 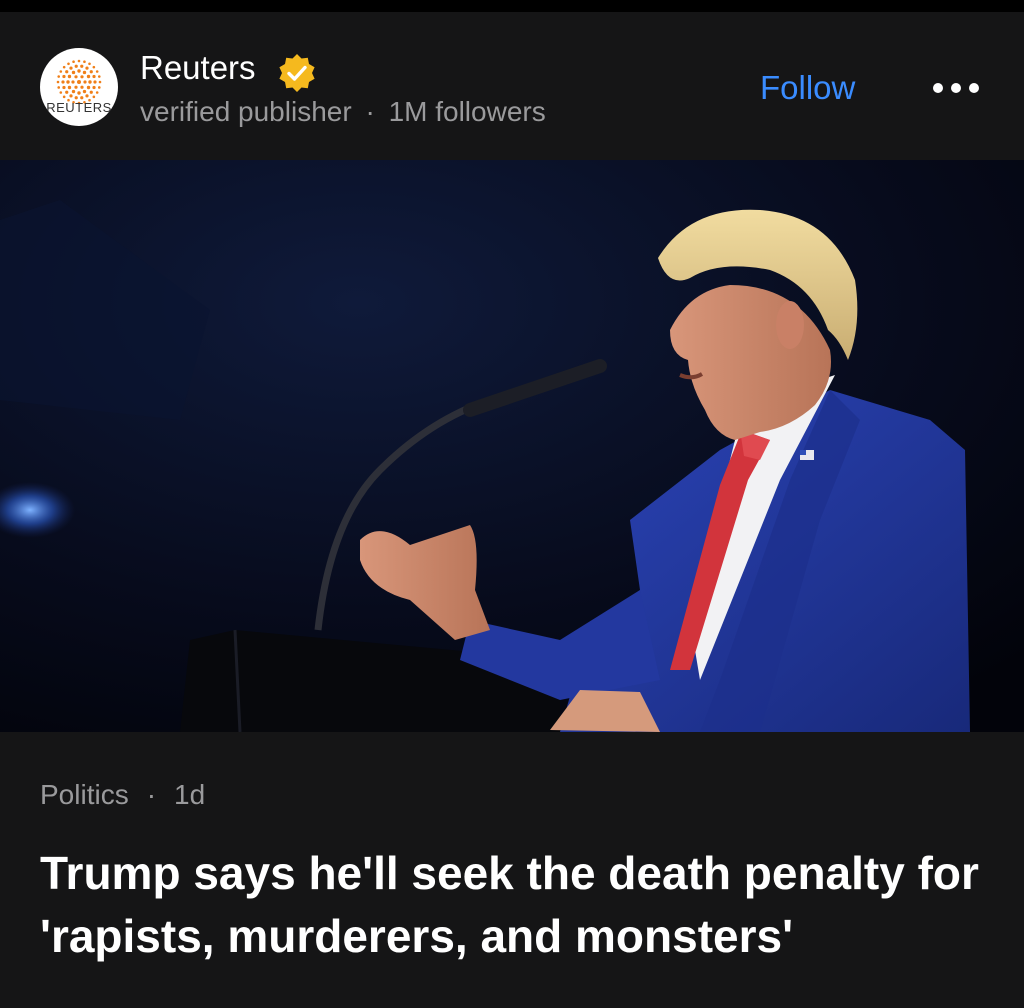 I want to click on category-label: Politics, so click(x=84, y=794).